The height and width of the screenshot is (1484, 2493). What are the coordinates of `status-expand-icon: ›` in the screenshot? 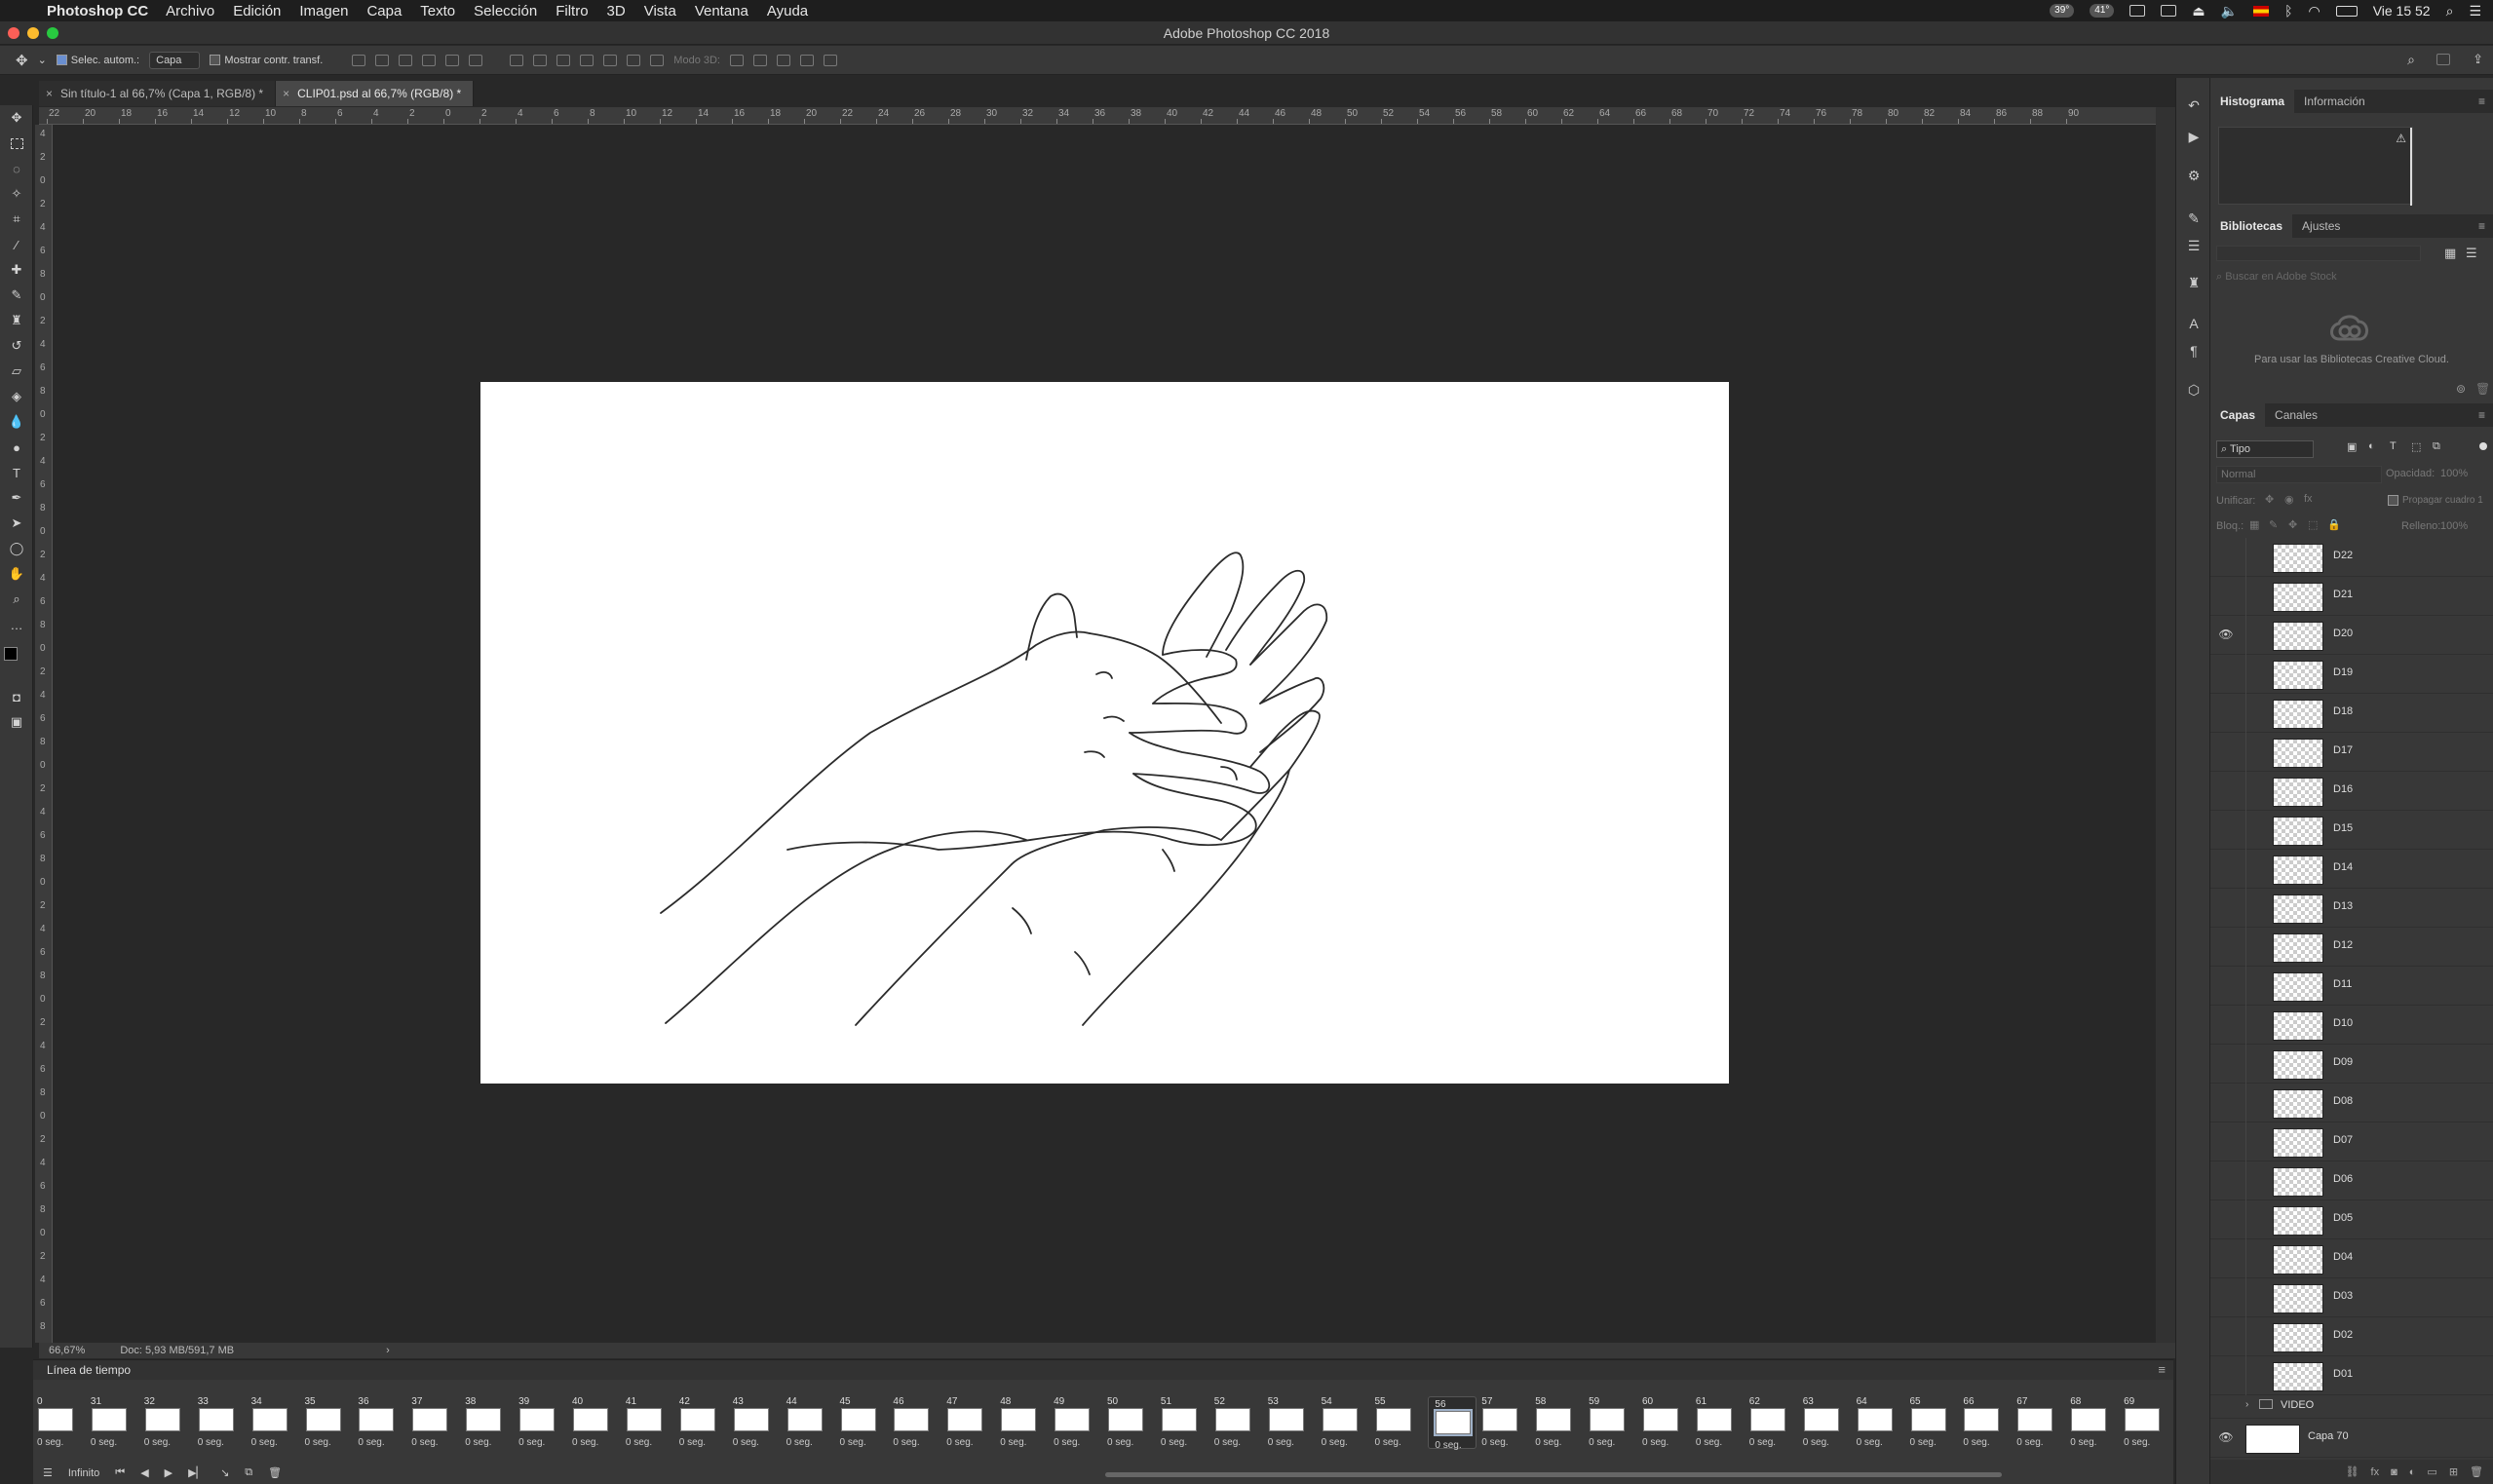 It's located at (388, 1351).